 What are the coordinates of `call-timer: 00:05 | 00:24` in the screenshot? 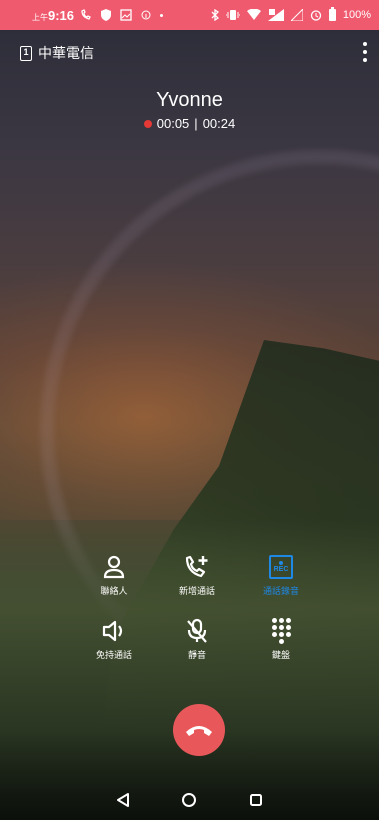 It's located at (189, 123).